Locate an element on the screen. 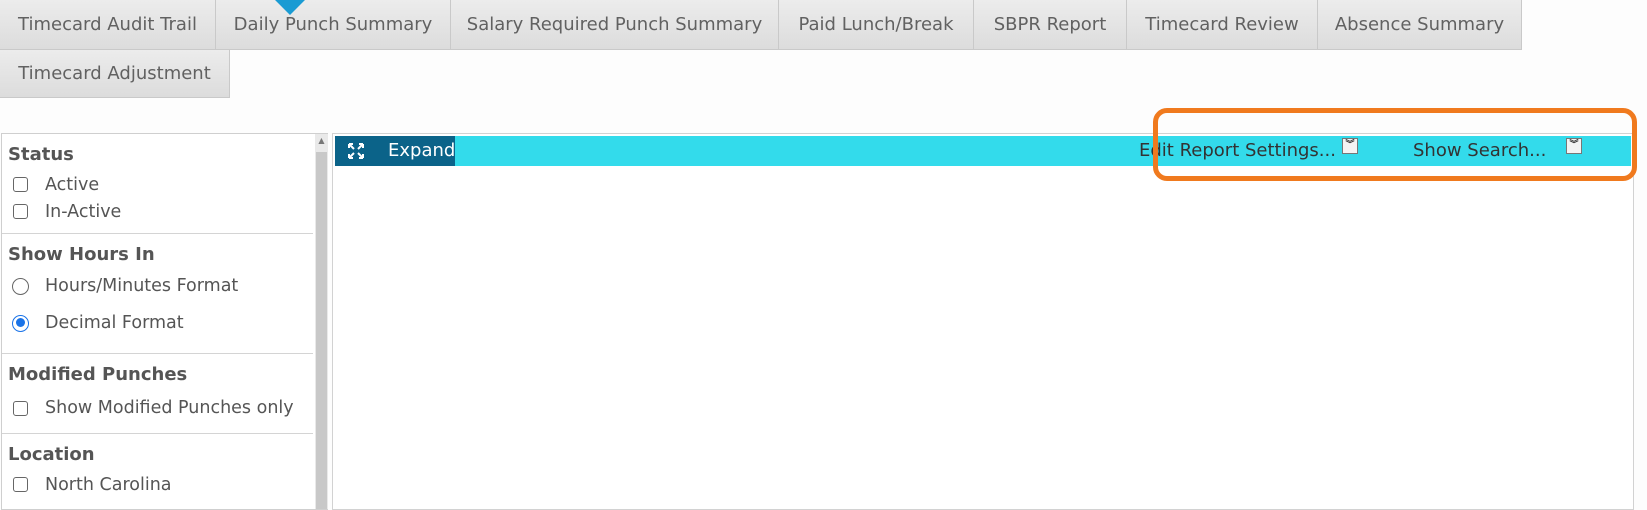 Image resolution: width=1647 pixels, height=510 pixels. tab-daily-punch-summary: Daily Punch Summary is located at coordinates (333, 25).